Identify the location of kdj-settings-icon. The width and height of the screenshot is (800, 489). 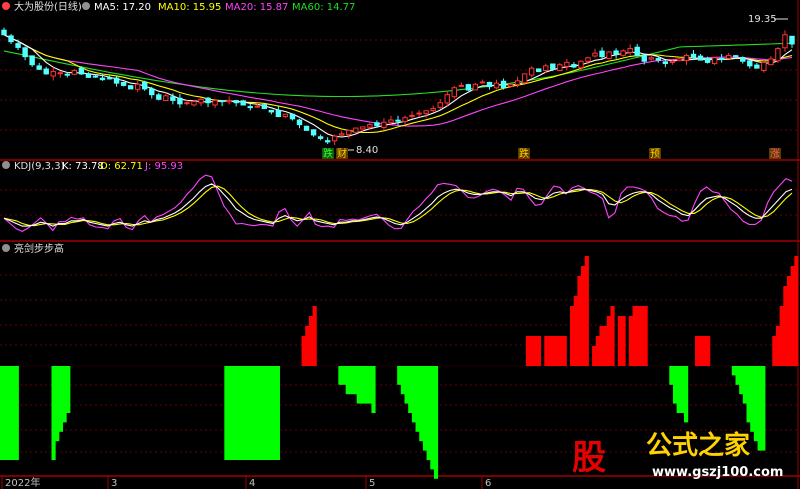
(6, 165).